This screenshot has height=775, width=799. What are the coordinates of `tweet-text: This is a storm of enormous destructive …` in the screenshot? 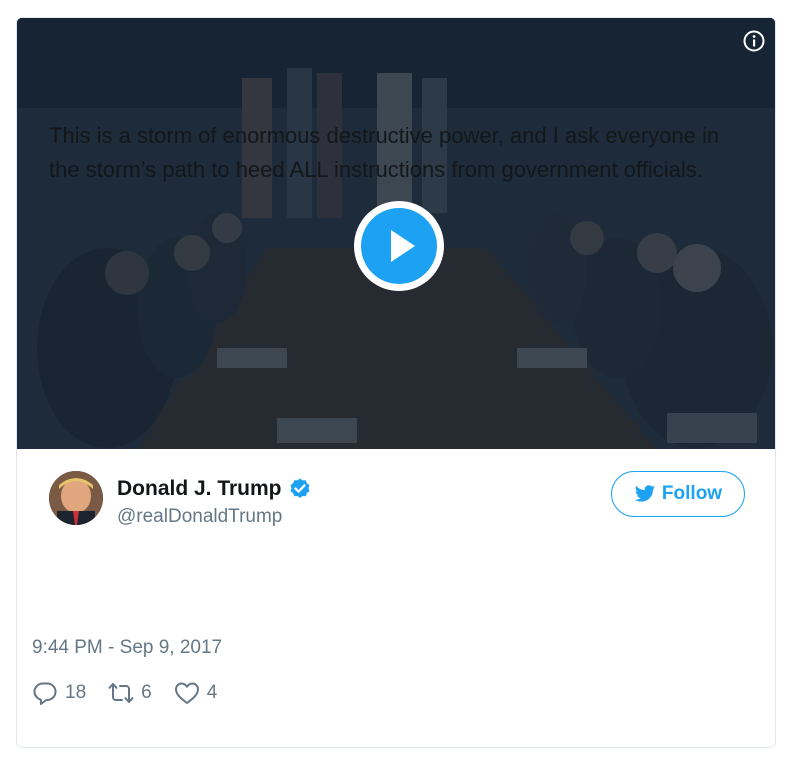 It's located at (384, 152).